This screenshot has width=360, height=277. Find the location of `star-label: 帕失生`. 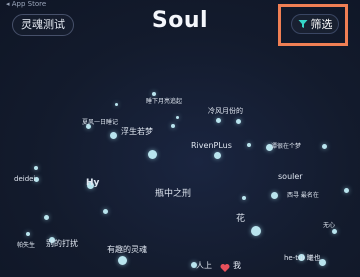

star-label: 帕失生 is located at coordinates (26, 244).